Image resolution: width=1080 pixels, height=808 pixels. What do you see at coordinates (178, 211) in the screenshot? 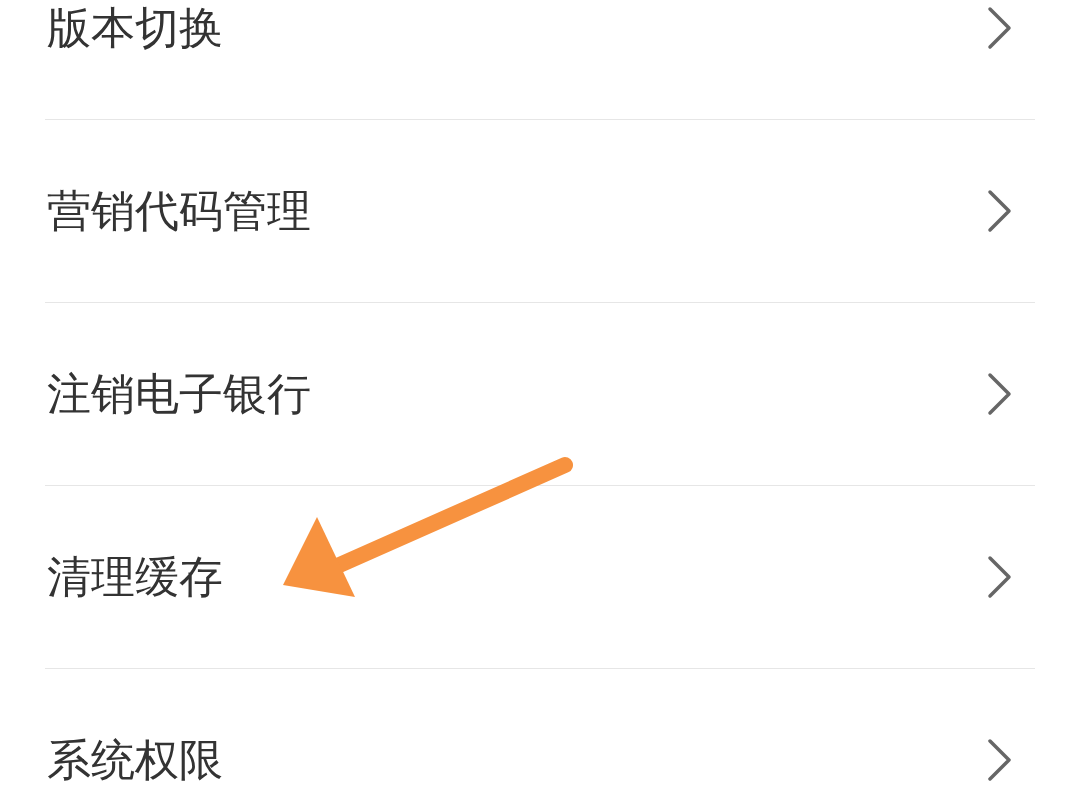
I see `settings-label: 营销代码管理` at bounding box center [178, 211].